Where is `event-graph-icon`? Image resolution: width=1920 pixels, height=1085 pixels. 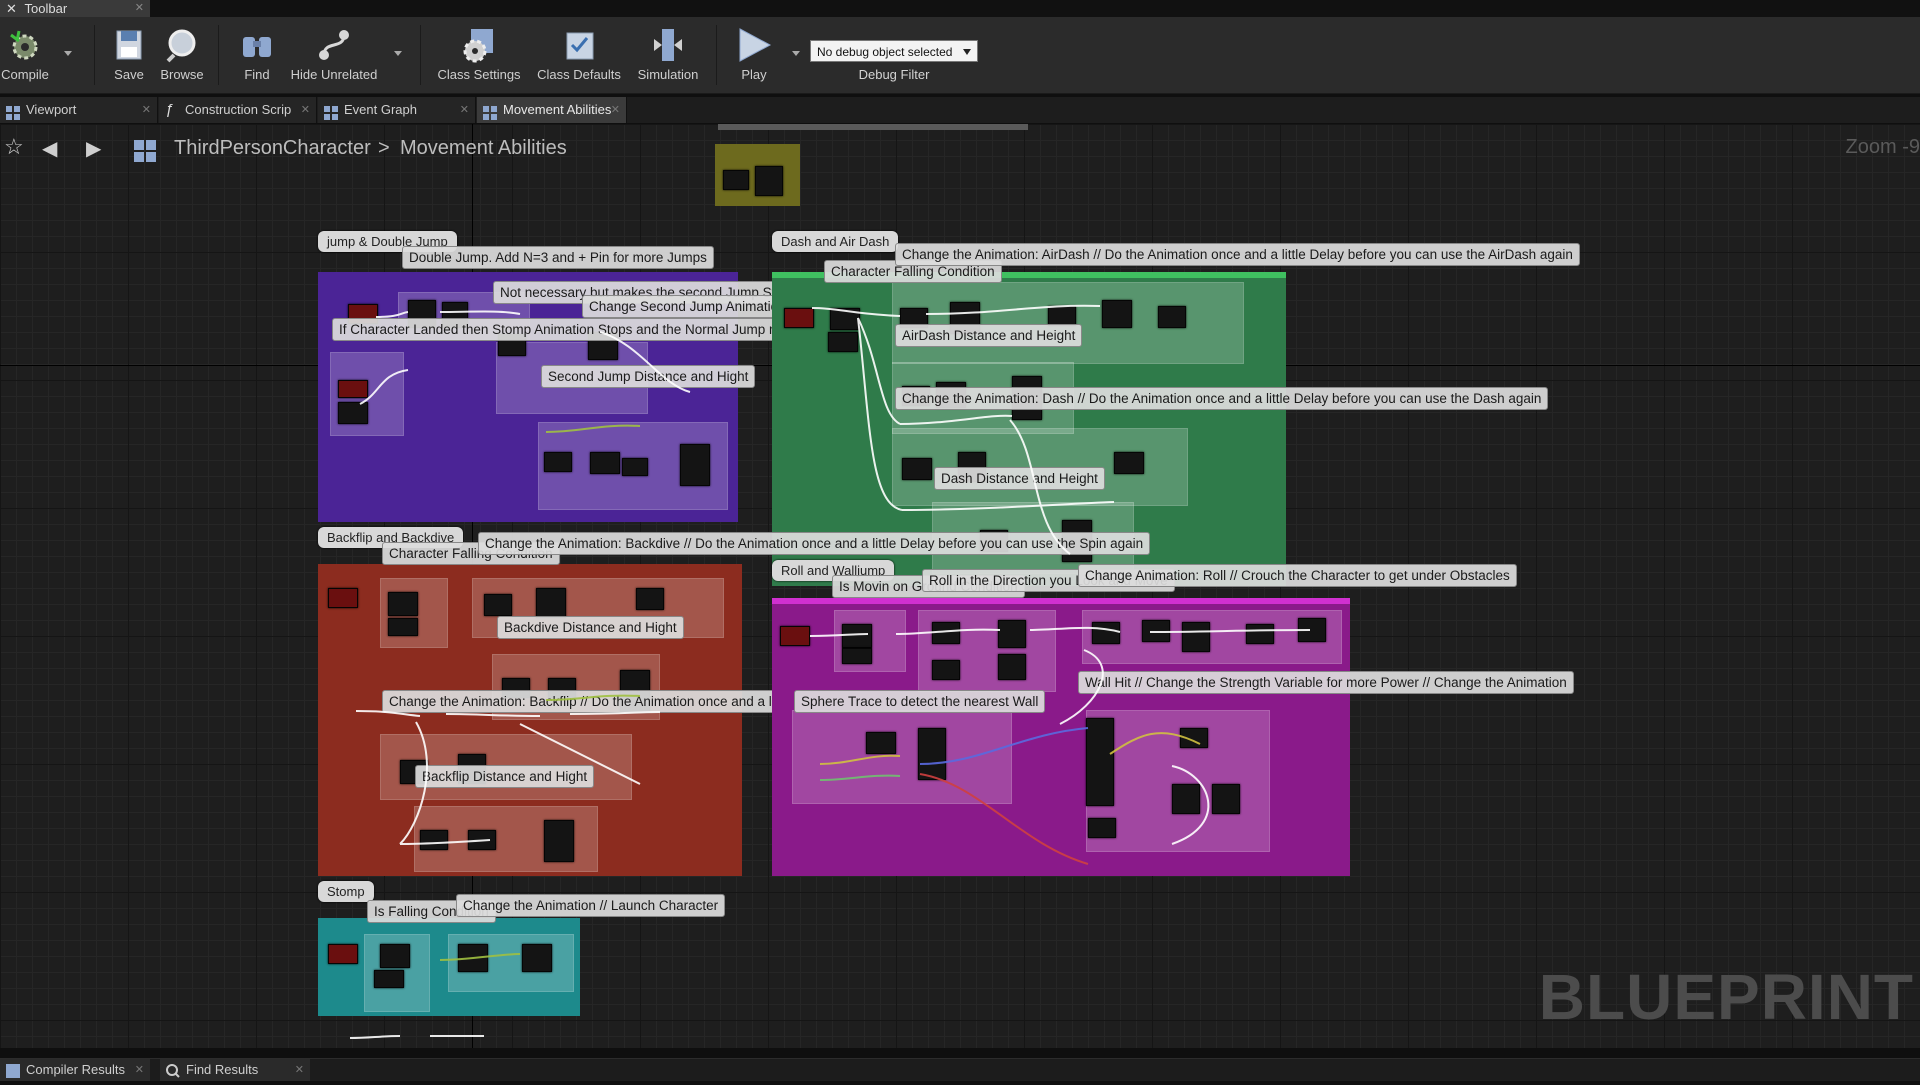
event-graph-icon is located at coordinates (331, 111).